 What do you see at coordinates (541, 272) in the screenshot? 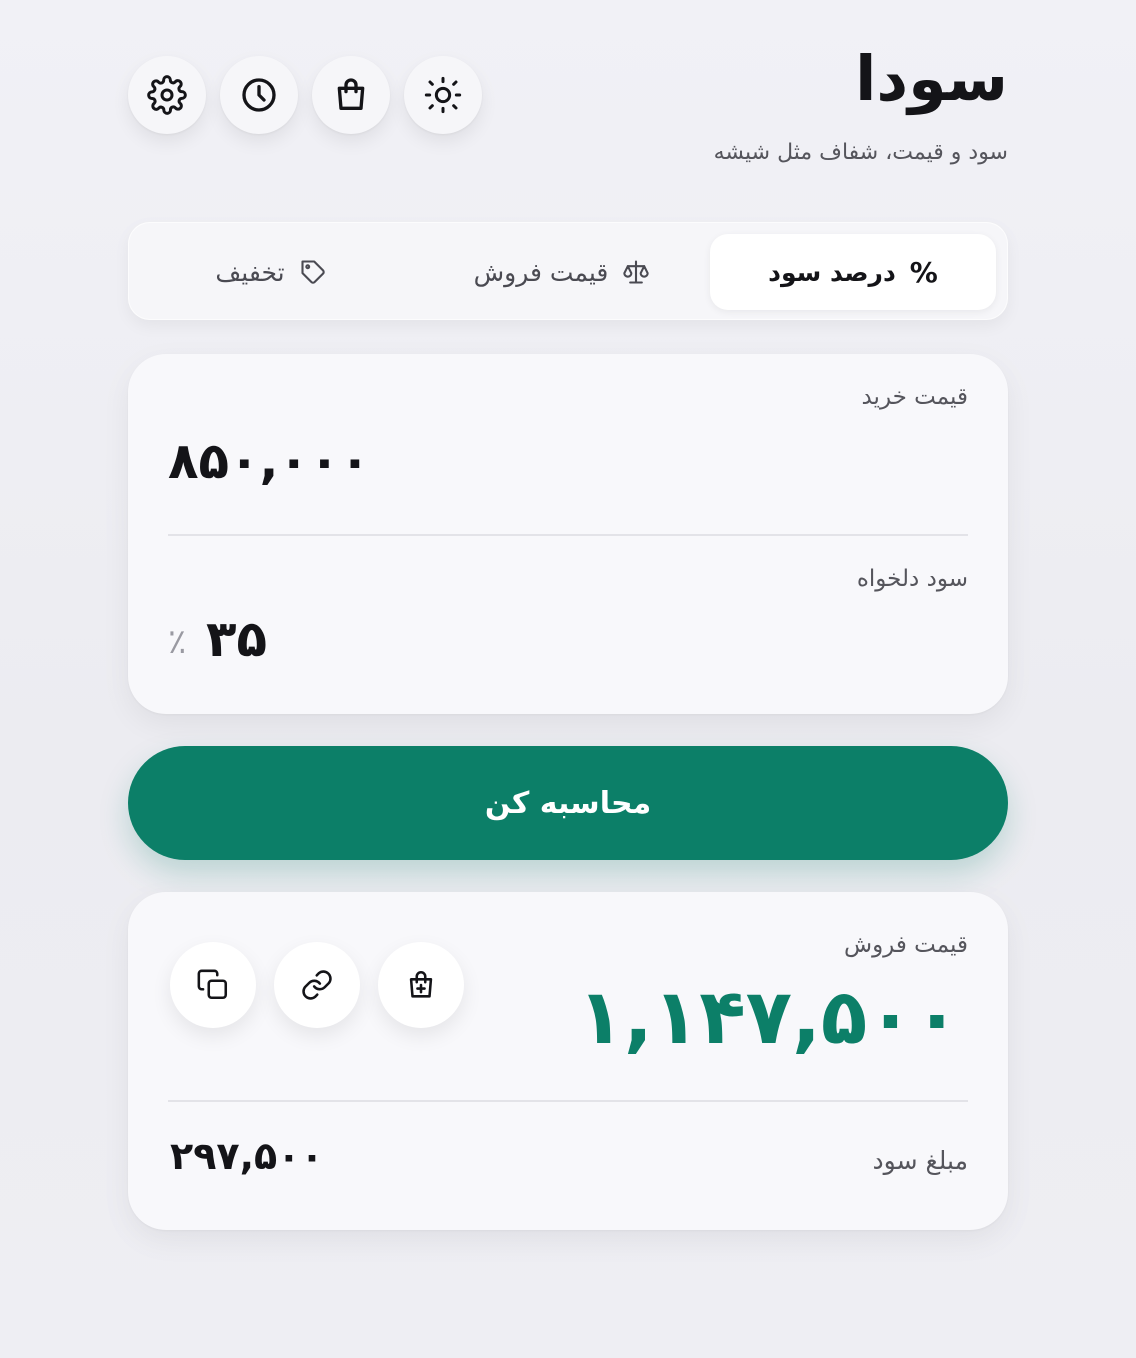
I see `tab-label: قیمت فروش` at bounding box center [541, 272].